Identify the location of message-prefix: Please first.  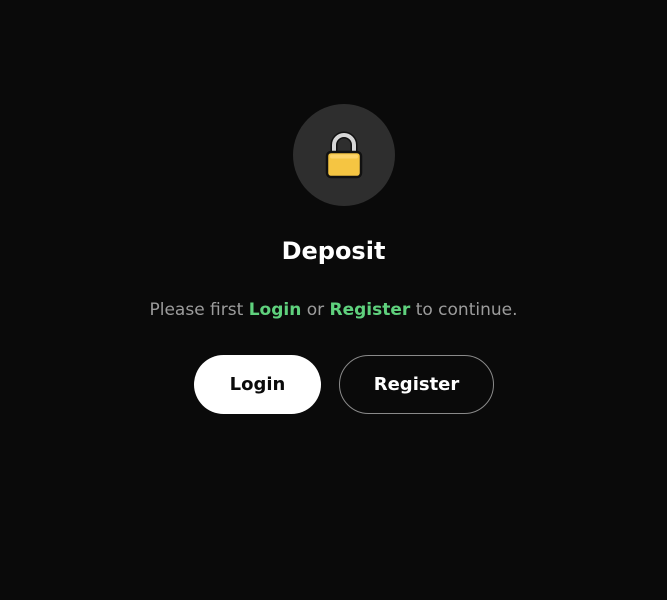
(199, 310).